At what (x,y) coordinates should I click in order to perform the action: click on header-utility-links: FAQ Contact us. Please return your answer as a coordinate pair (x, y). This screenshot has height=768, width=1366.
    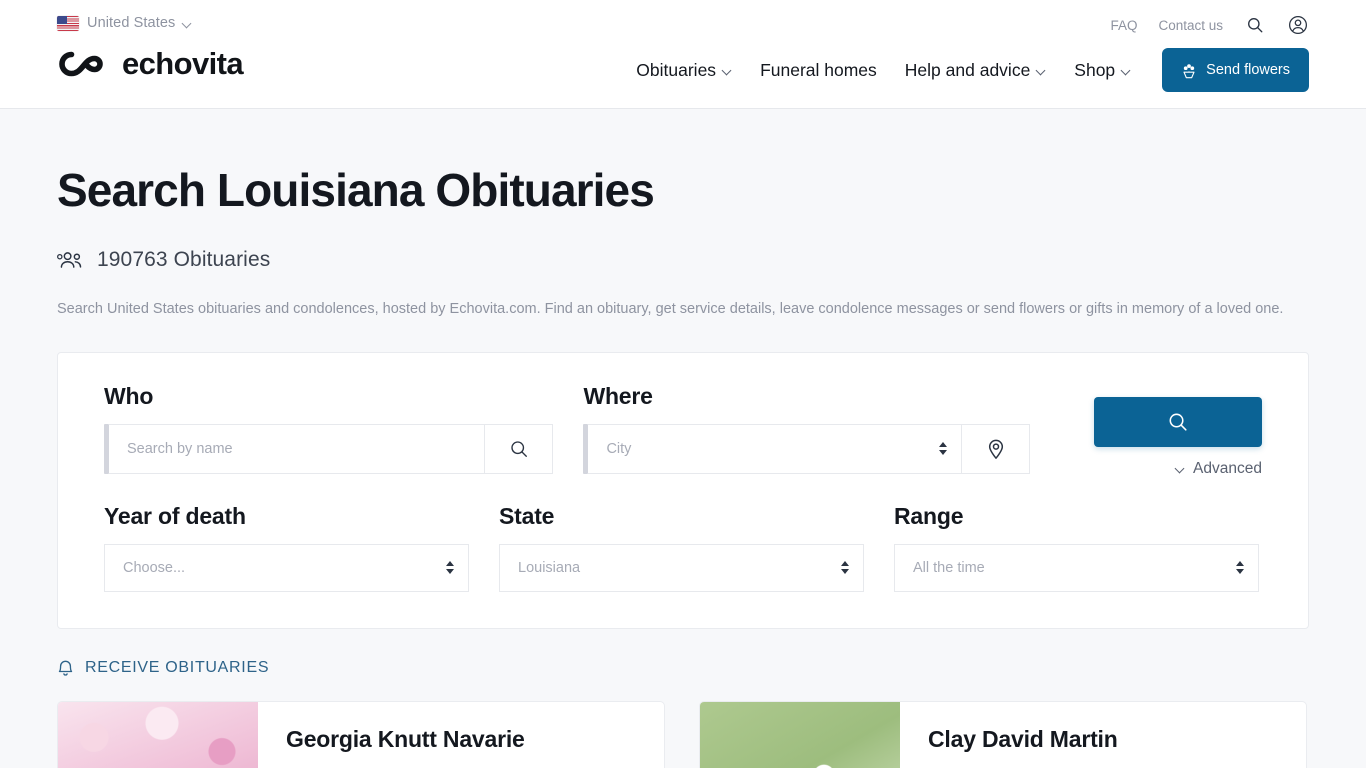
    Looking at the image, I should click on (1209, 25).